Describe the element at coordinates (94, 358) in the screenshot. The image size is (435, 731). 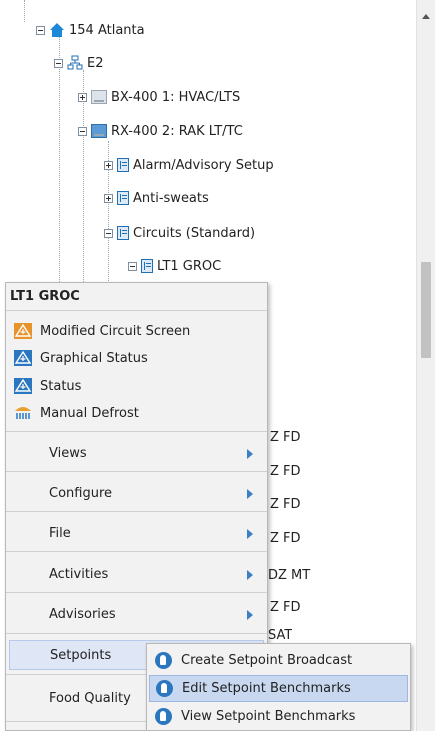
I see `menu-item-label: Graphical Status` at that location.